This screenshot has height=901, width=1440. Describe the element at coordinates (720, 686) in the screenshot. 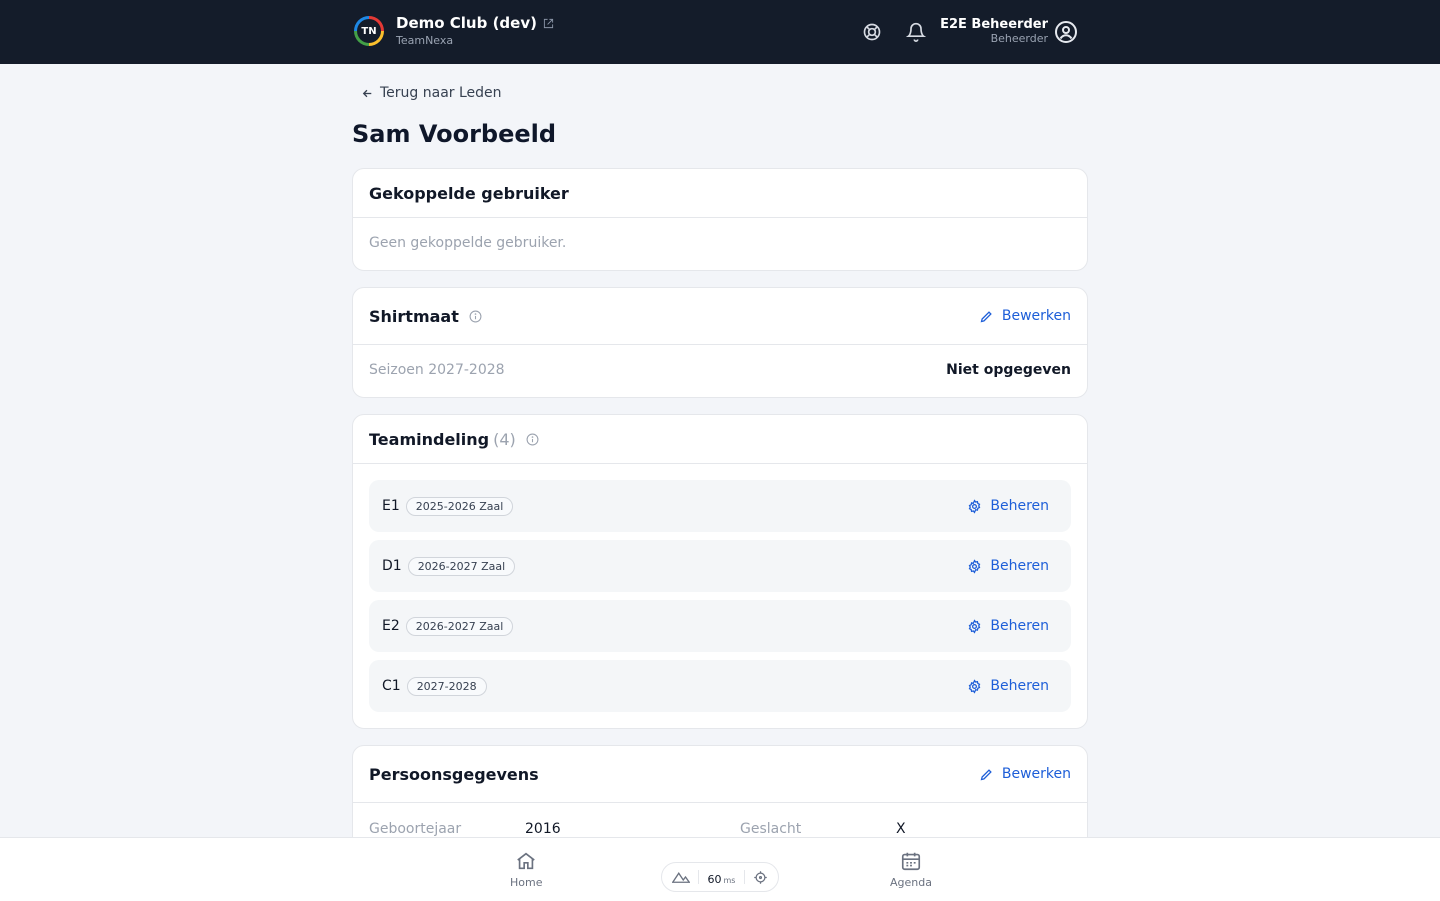

I see `team-row: C1 2027-2028 Beheren` at that location.